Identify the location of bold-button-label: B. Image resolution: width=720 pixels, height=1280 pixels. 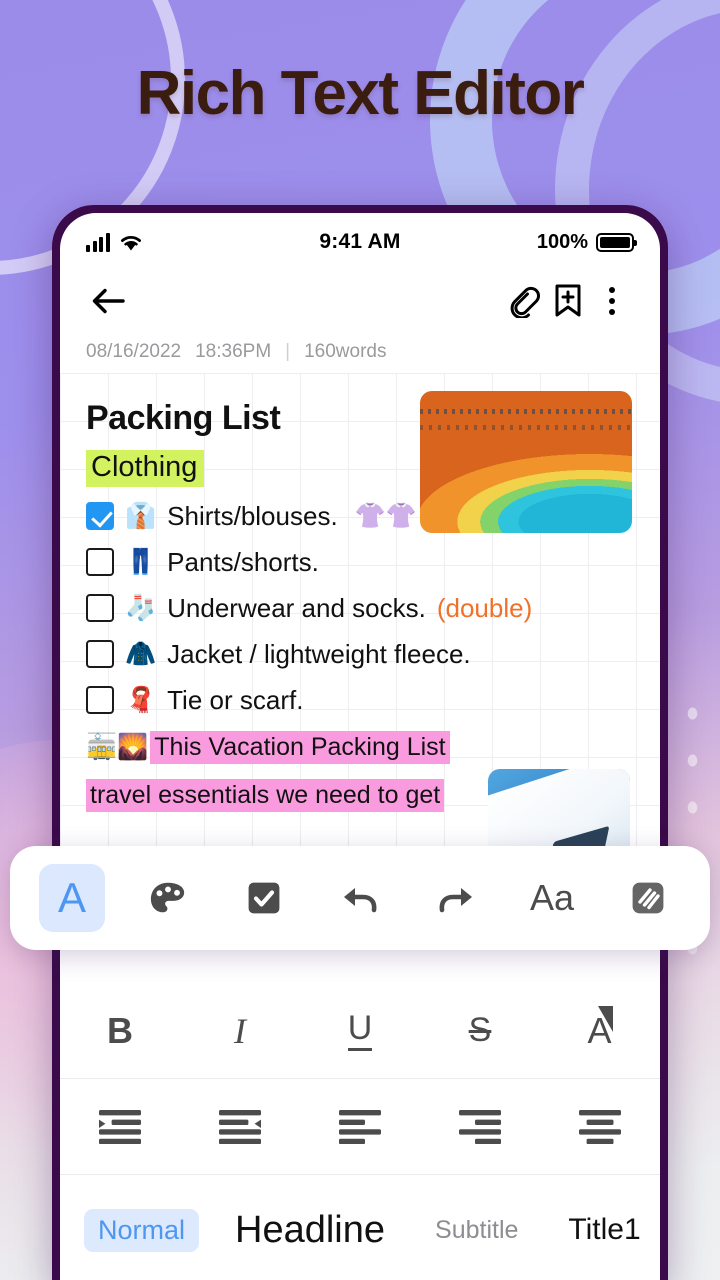
(120, 1030).